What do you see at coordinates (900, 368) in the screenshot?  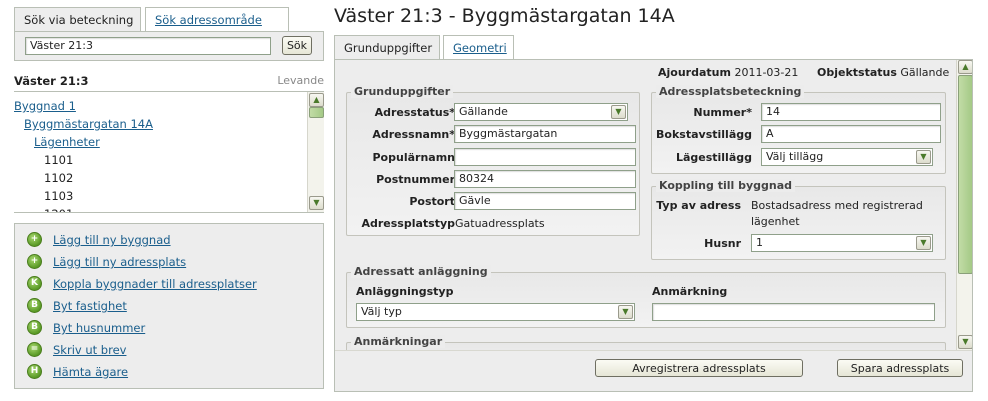 I see `save-address-button: Spara adressplats` at bounding box center [900, 368].